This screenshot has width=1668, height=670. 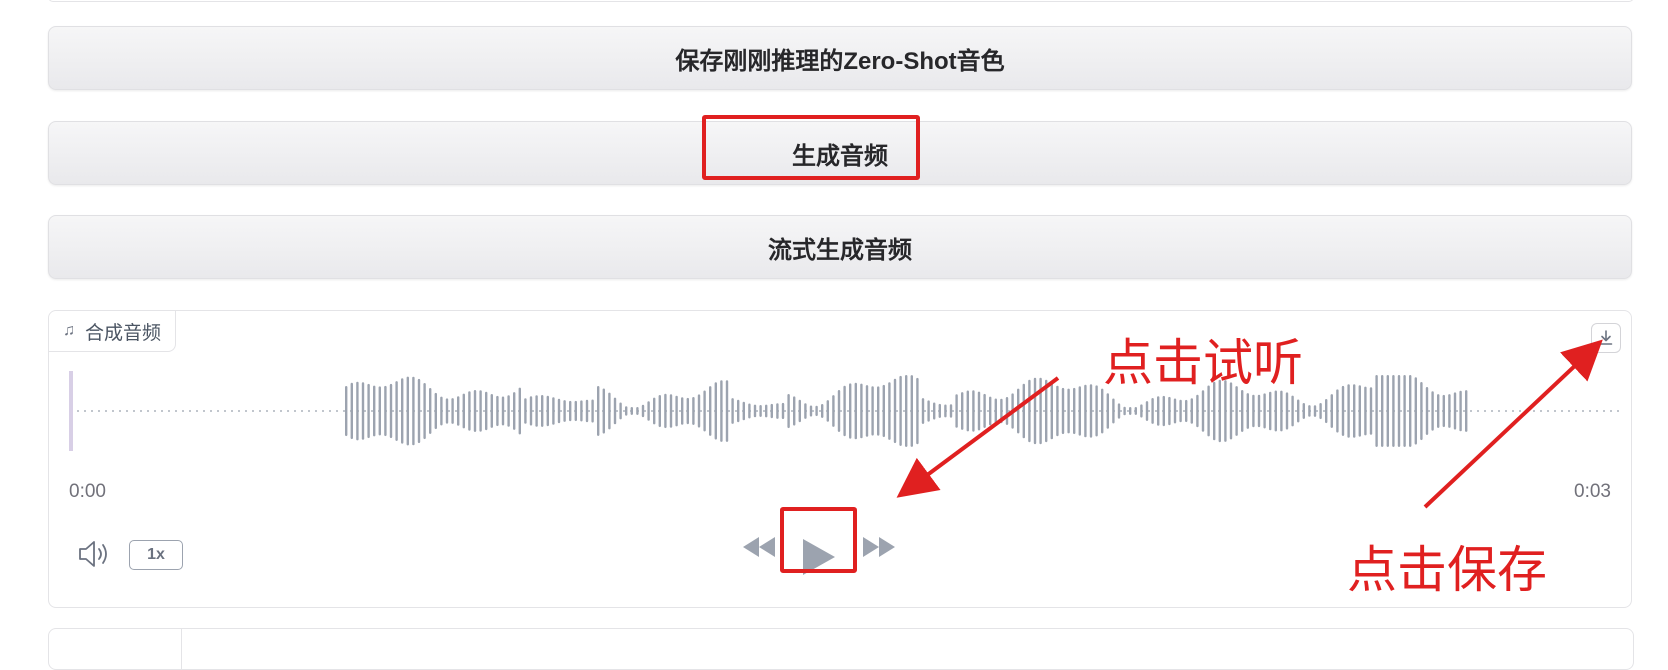 I want to click on arrow-to-download, so click(x=1513, y=424).